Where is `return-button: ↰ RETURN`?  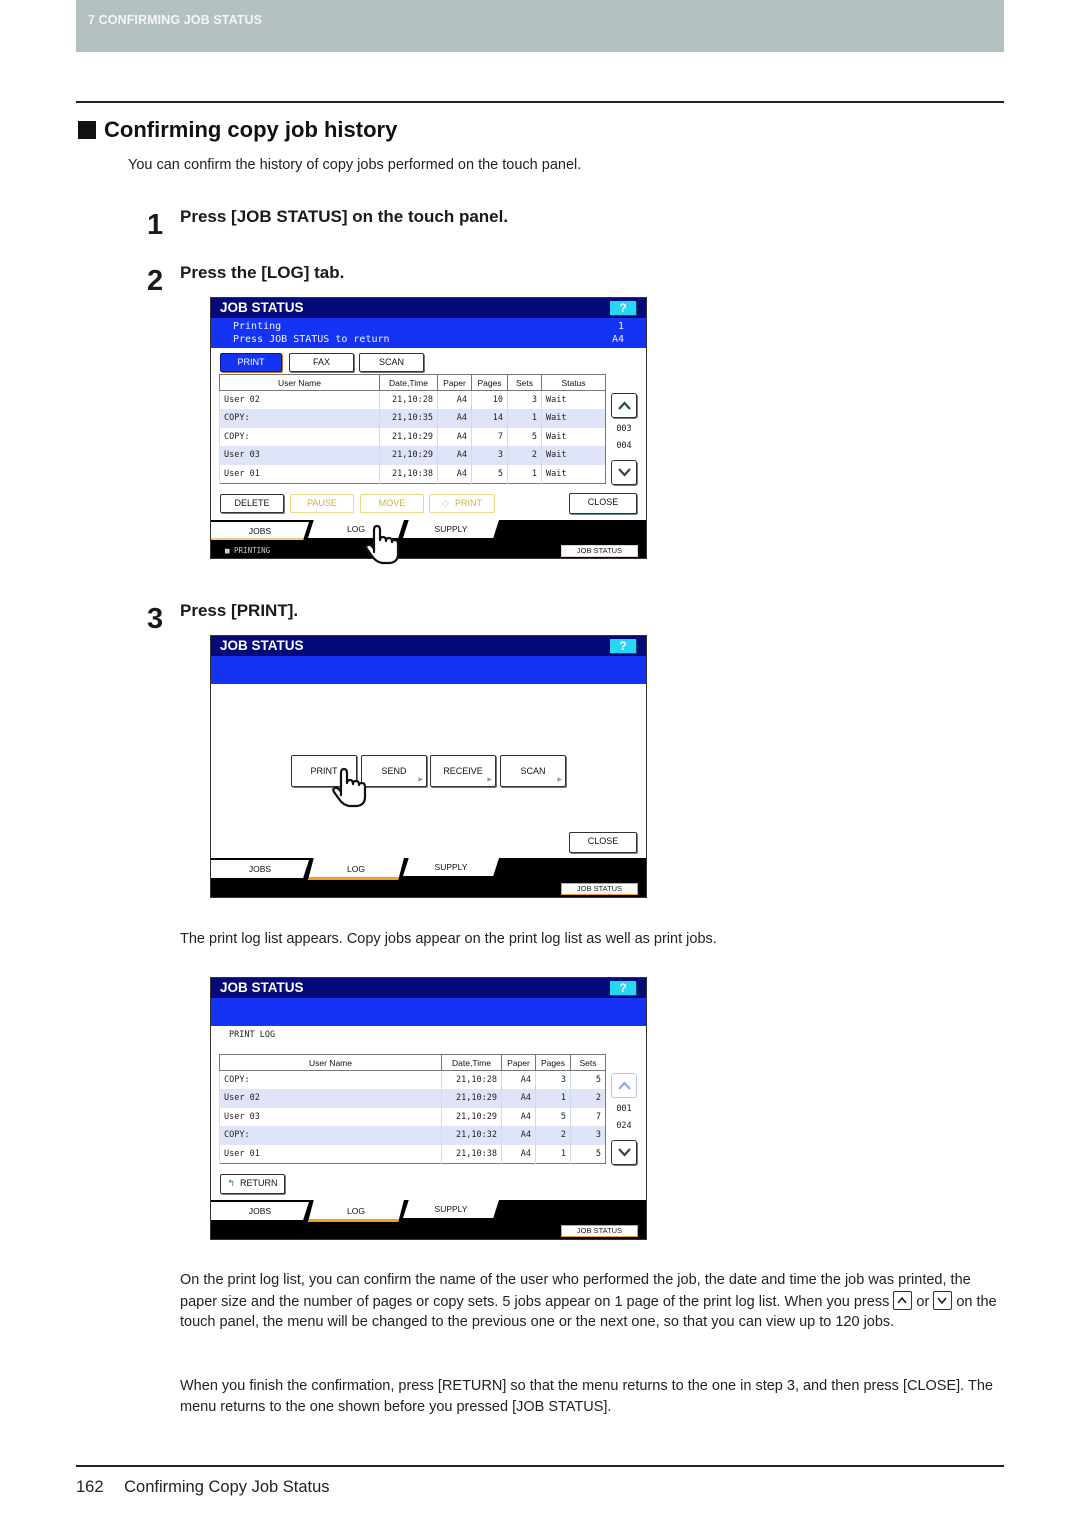
return-button: ↰ RETURN is located at coordinates (252, 1184).